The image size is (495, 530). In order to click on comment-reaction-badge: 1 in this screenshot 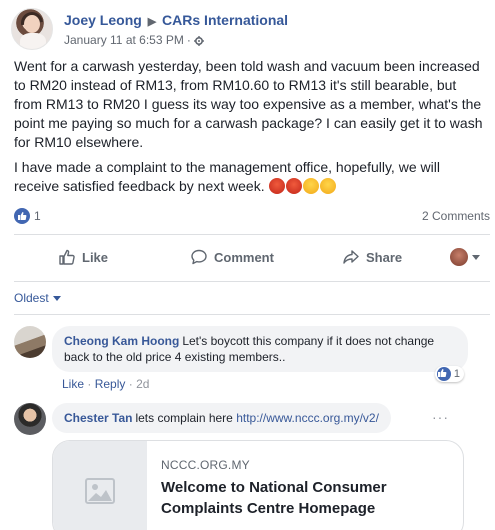, I will do `click(449, 374)`.